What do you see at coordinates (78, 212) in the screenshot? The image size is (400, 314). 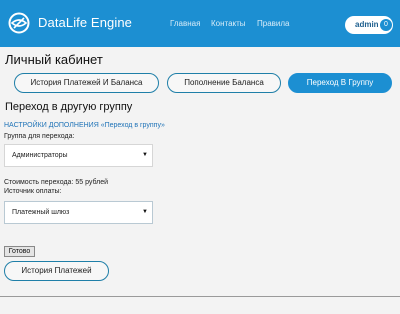 I see `payment-source-select: Платежный шлюз ▼` at bounding box center [78, 212].